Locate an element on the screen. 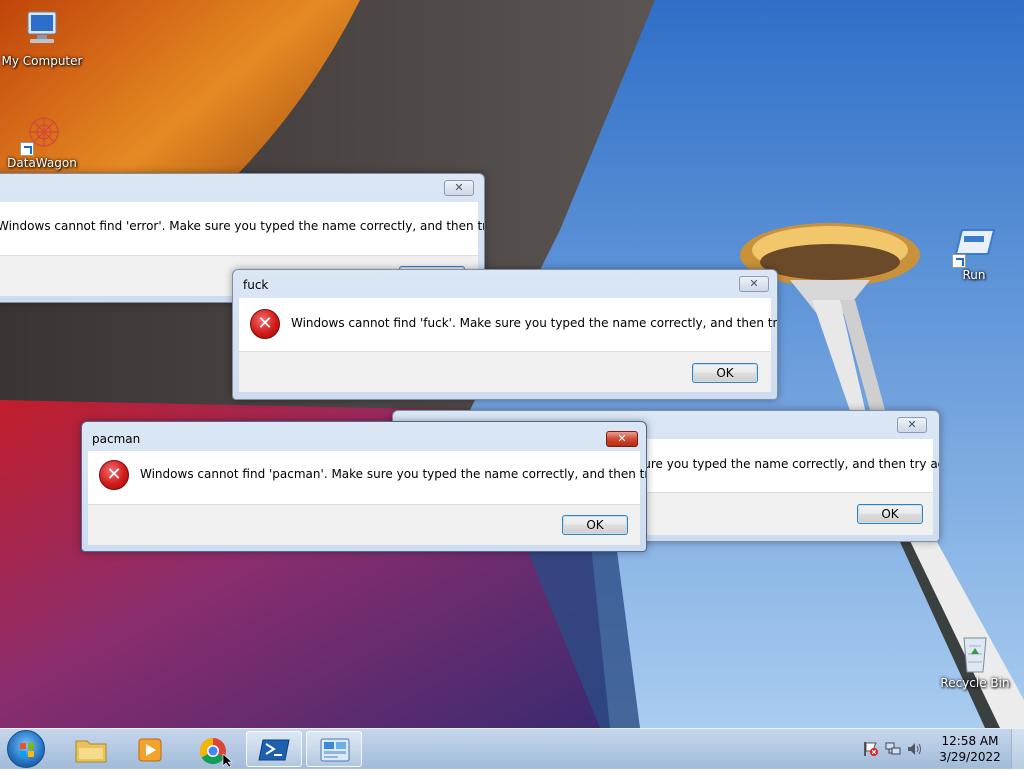  powershell-icon is located at coordinates (274, 750).